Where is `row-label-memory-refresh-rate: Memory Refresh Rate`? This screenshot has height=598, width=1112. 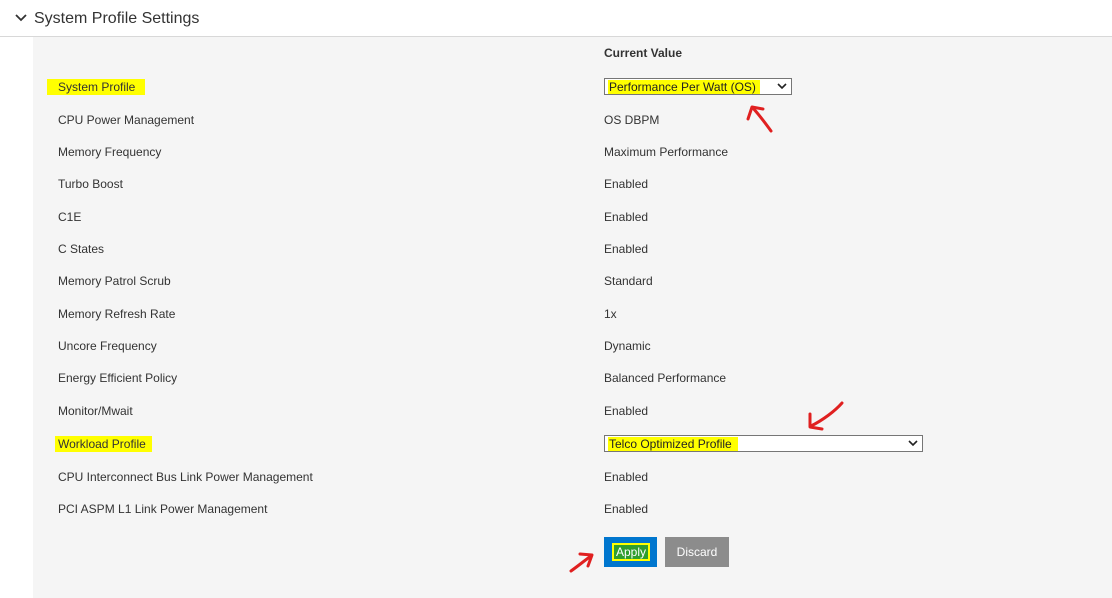 row-label-memory-refresh-rate: Memory Refresh Rate is located at coordinates (117, 314).